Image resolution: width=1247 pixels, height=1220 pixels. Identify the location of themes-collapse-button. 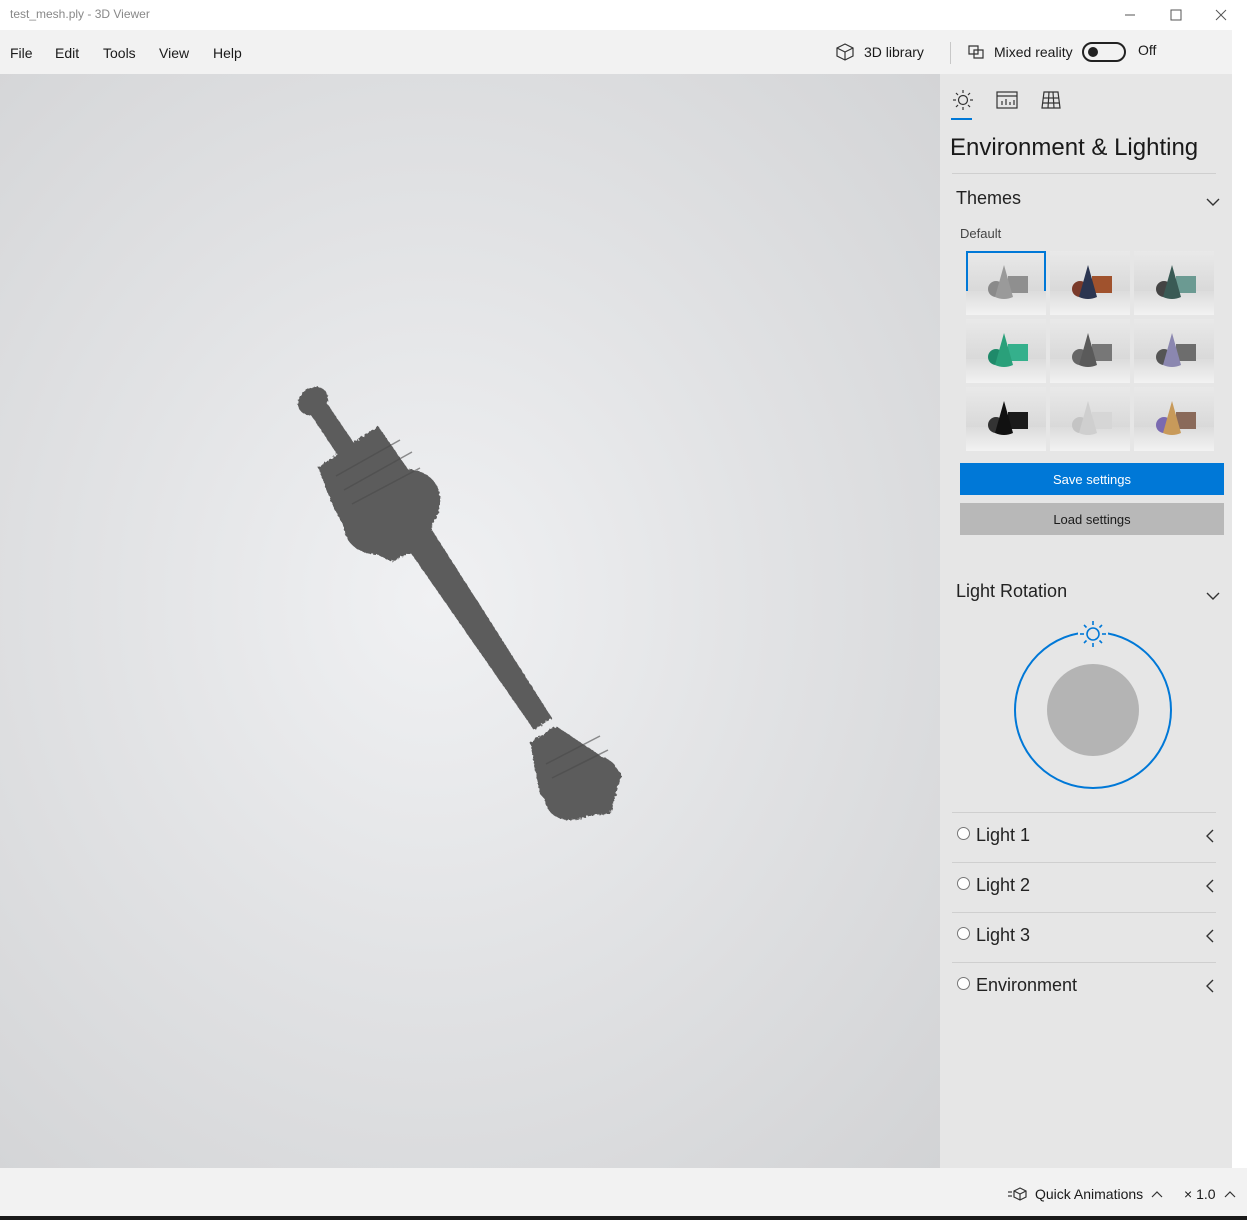
(1213, 203).